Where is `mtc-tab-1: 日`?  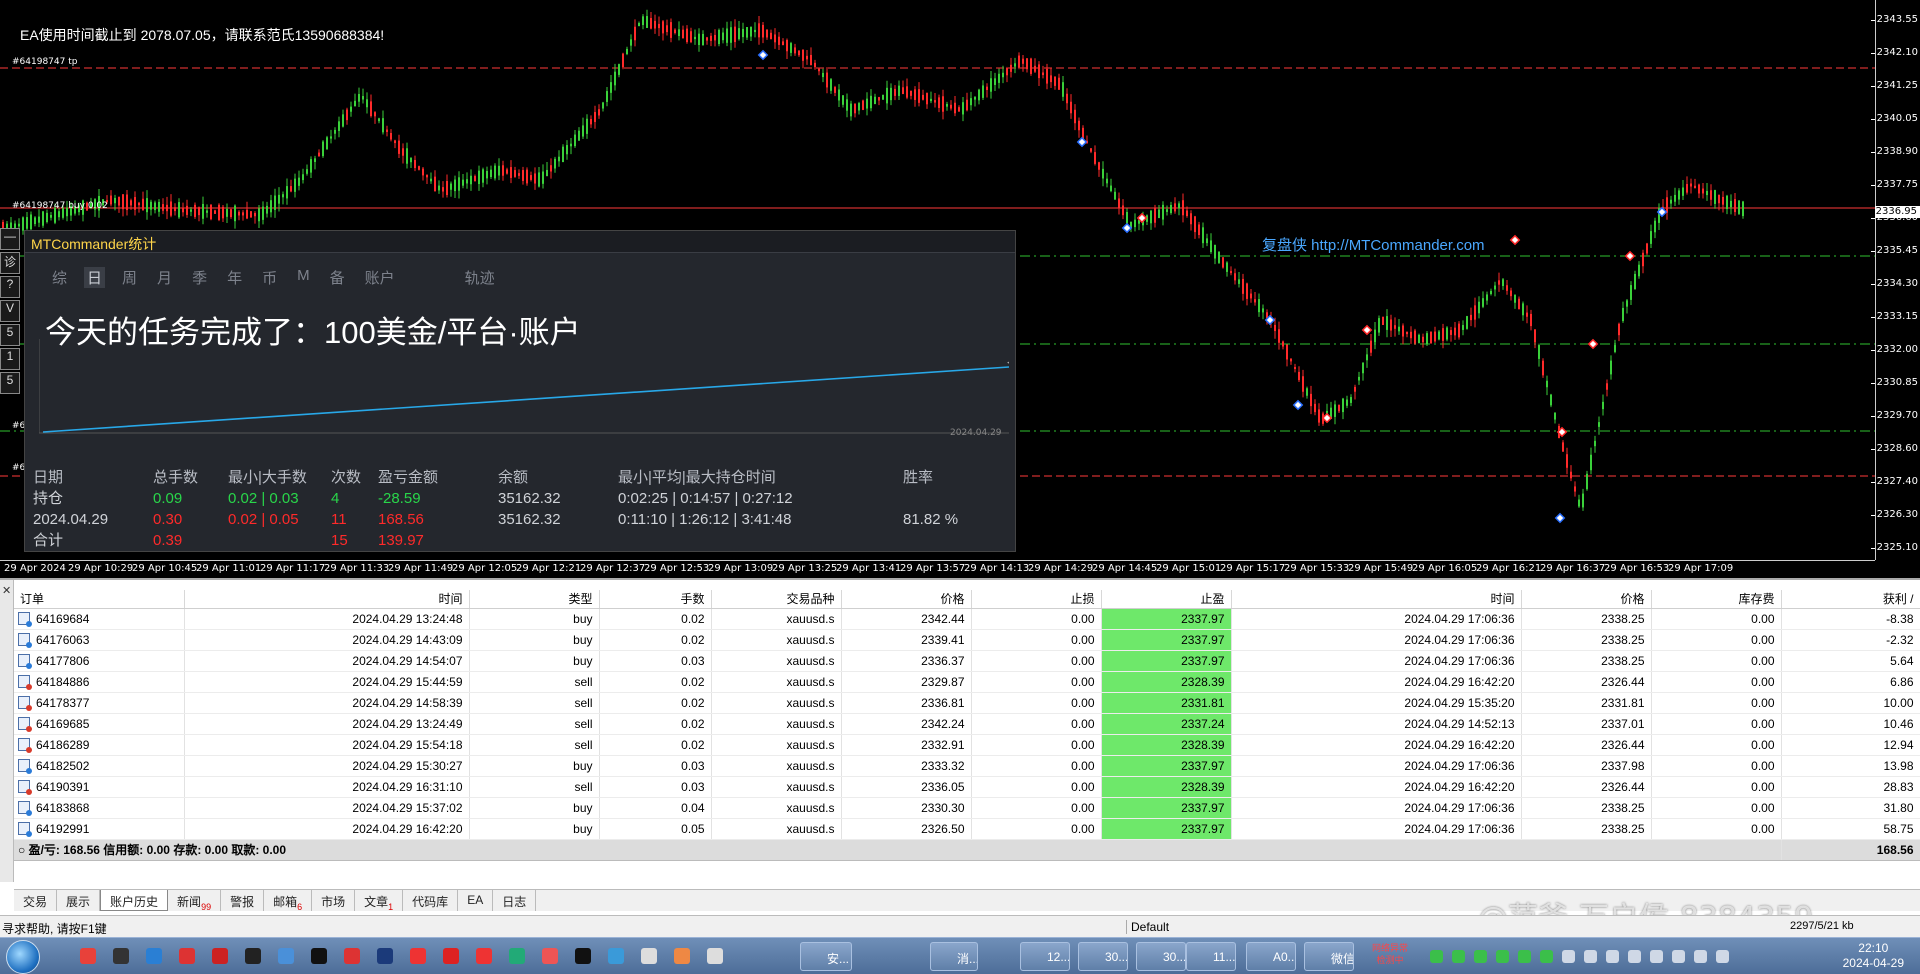 mtc-tab-1: 日 is located at coordinates (95, 277).